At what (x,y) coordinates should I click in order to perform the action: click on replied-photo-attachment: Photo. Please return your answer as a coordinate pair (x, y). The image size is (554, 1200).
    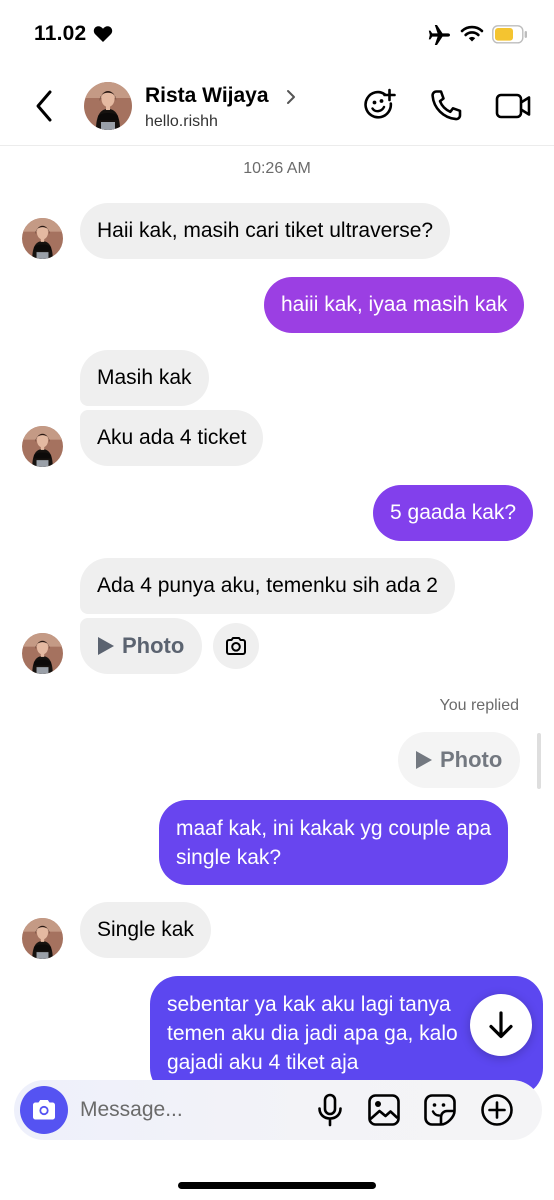
    Looking at the image, I should click on (459, 760).